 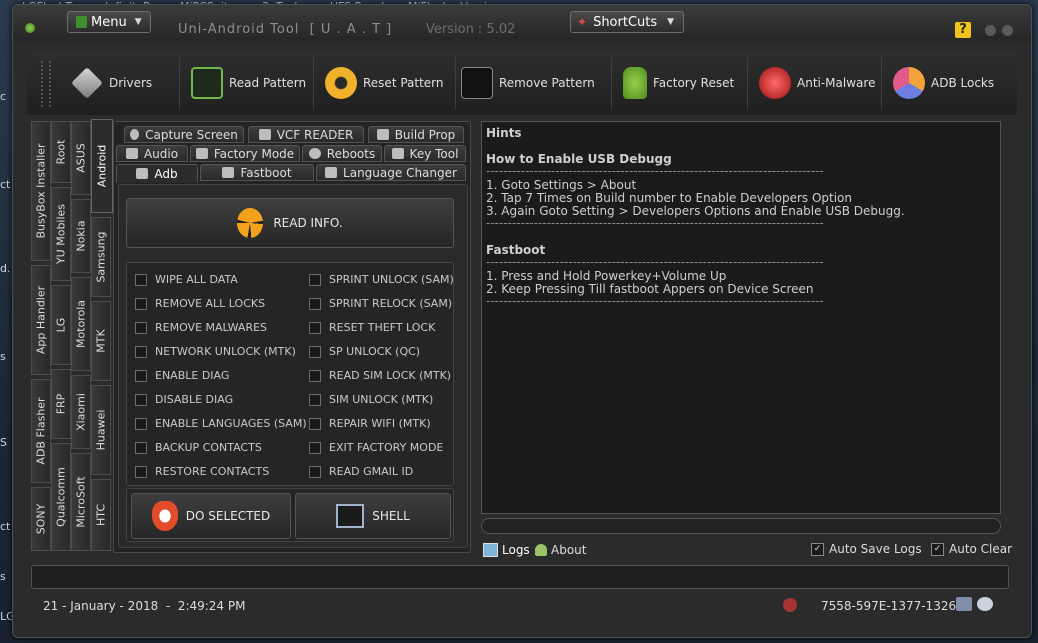 What do you see at coordinates (560, 550) in the screenshot?
I see `tab-about: About` at bounding box center [560, 550].